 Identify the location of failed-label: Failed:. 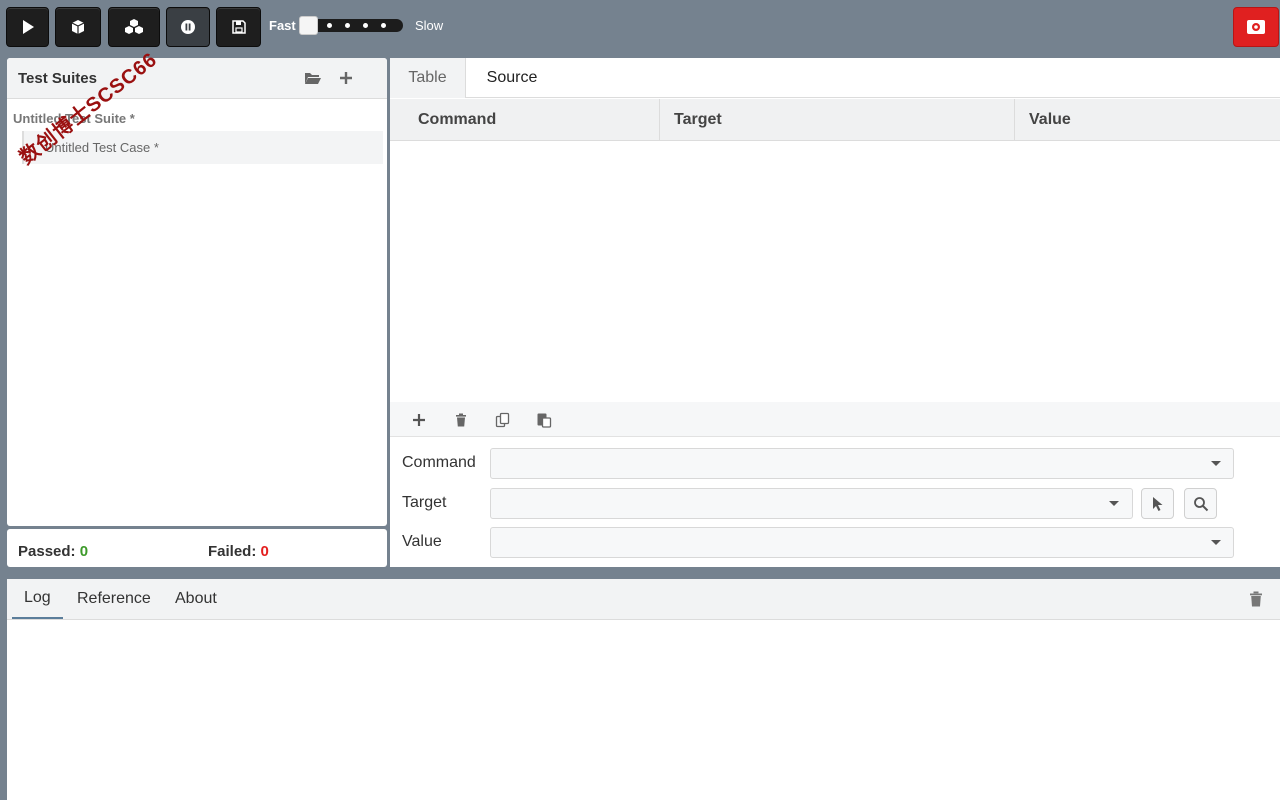
(232, 551).